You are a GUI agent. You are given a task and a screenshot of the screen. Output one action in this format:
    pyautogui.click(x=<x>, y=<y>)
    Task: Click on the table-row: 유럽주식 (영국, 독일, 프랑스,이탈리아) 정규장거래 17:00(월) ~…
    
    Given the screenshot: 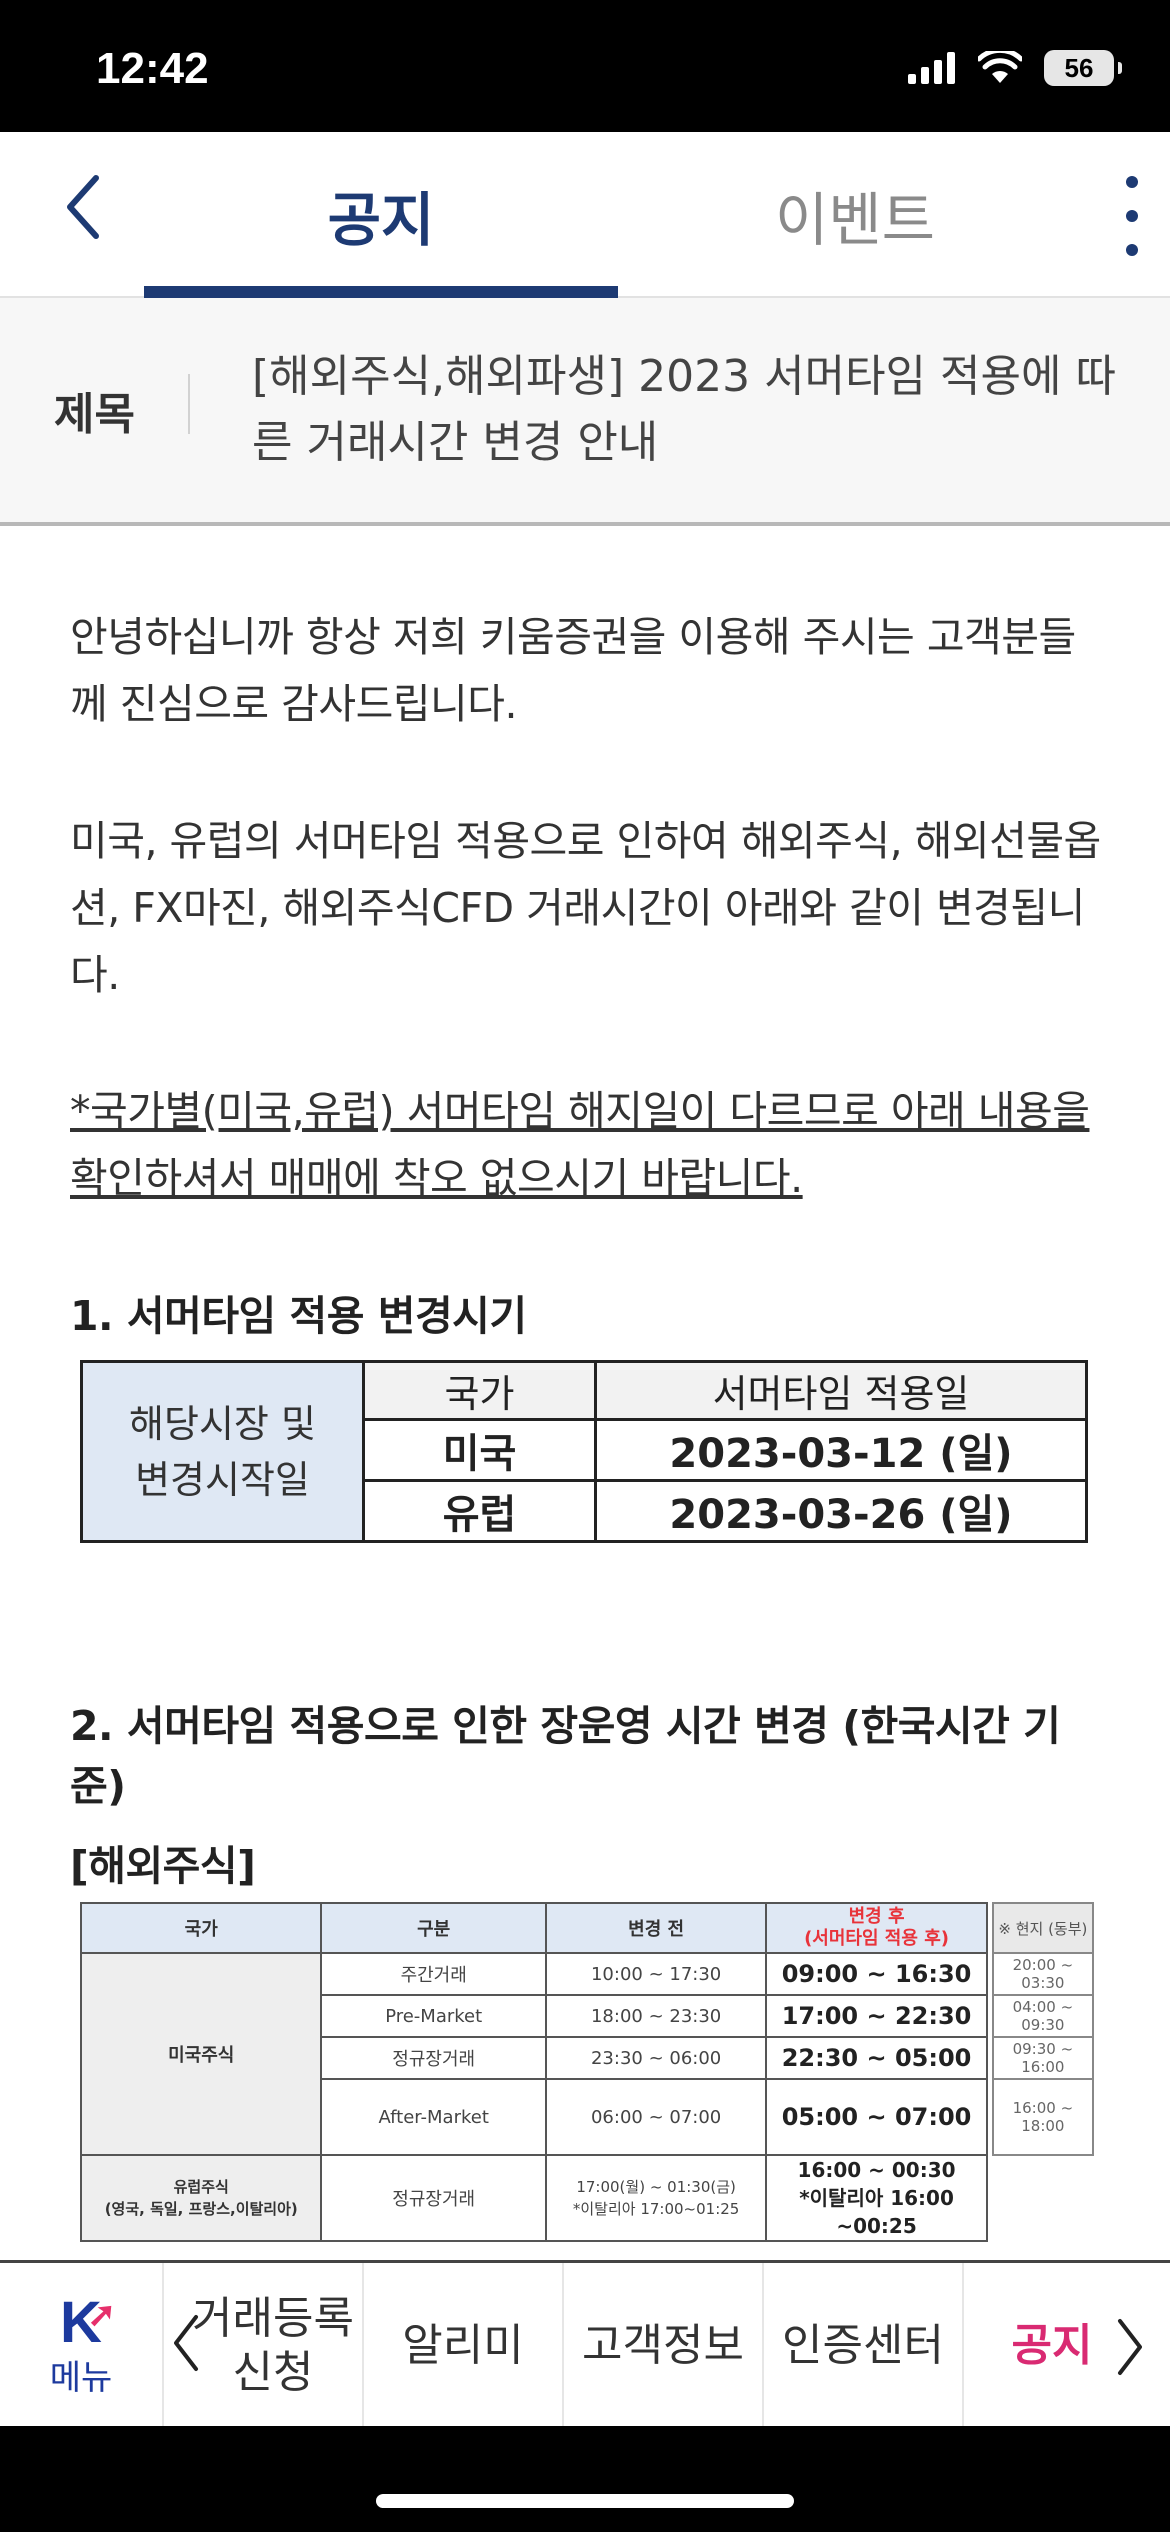 What is the action you would take?
    pyautogui.click(x=586, y=2198)
    